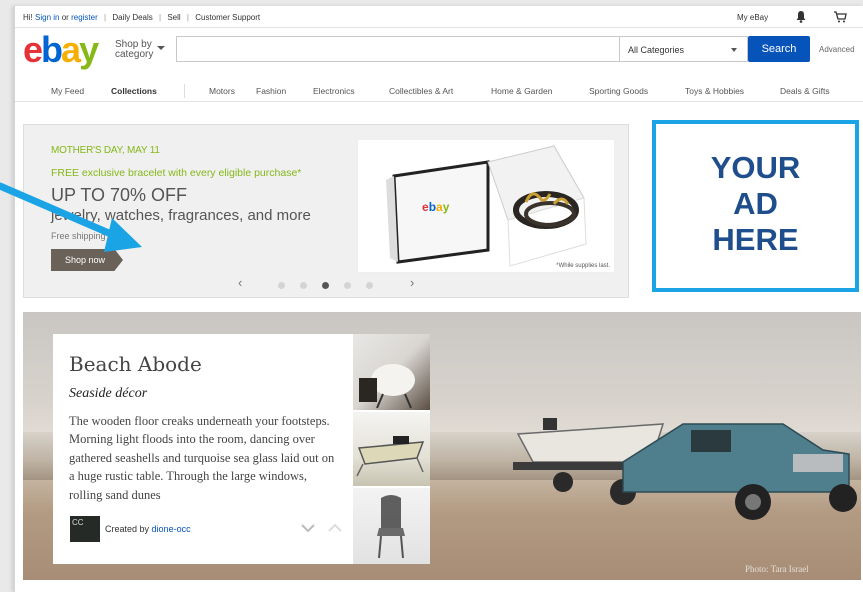 Image resolution: width=863 pixels, height=592 pixels. What do you see at coordinates (325, 285) in the screenshot?
I see `carousel-dot-active` at bounding box center [325, 285].